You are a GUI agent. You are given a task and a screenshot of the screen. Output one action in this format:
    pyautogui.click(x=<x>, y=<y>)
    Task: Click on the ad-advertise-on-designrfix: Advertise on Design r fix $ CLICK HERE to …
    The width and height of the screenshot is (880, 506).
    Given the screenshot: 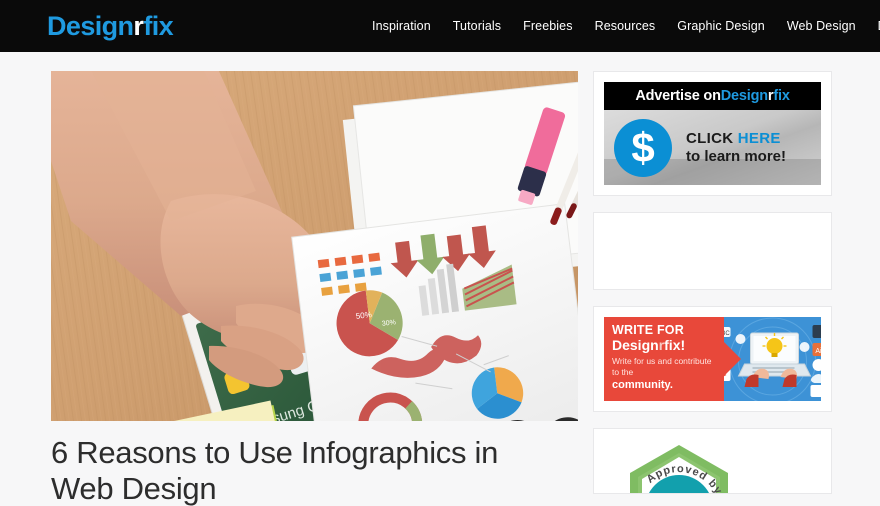 What is the action you would take?
    pyautogui.click(x=712, y=133)
    